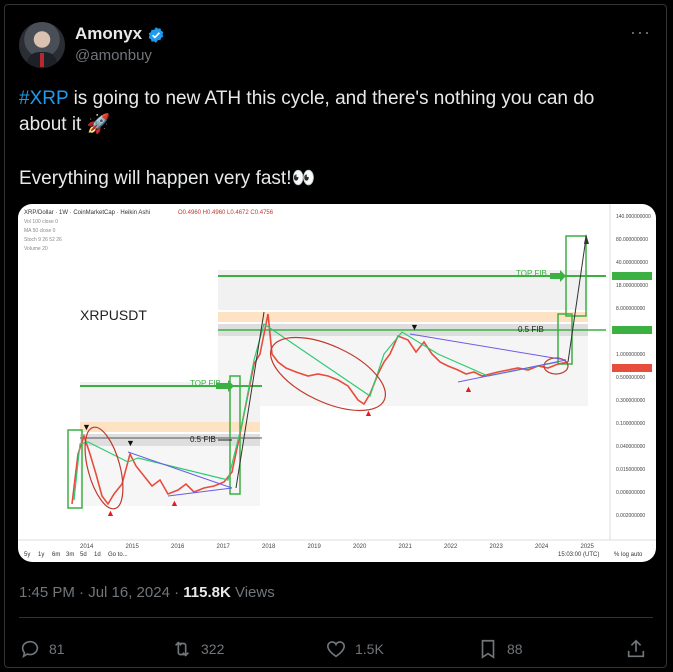 Image resolution: width=673 pixels, height=672 pixels. What do you see at coordinates (97, 555) in the screenshot?
I see `timeframe-button: 1d` at bounding box center [97, 555].